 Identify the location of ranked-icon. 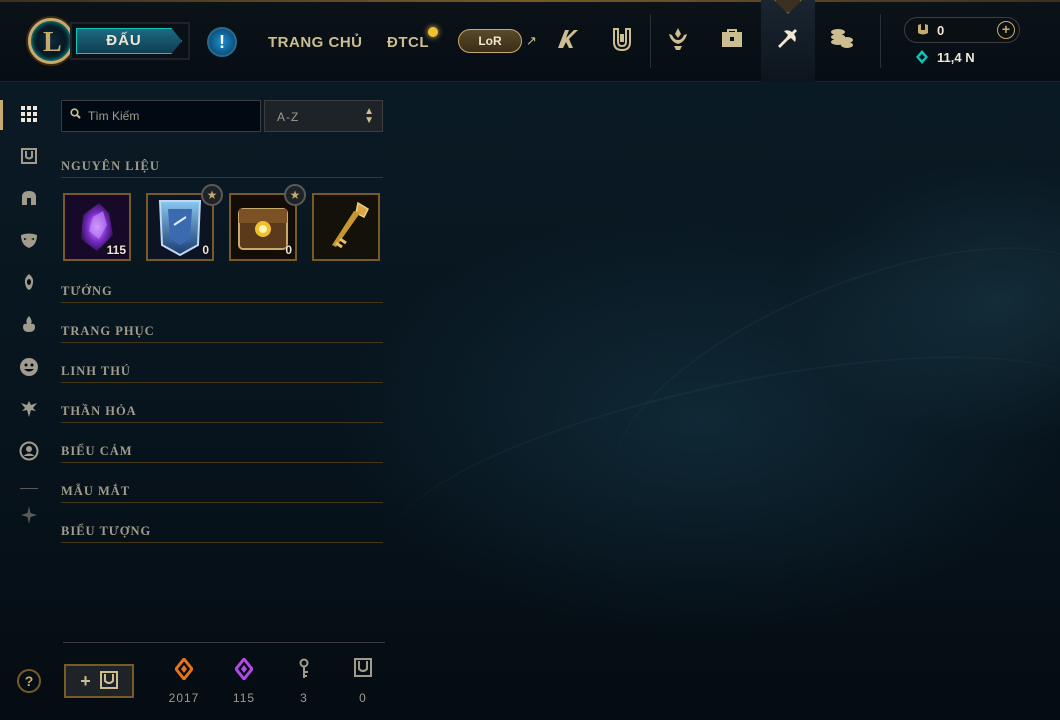
(678, 41).